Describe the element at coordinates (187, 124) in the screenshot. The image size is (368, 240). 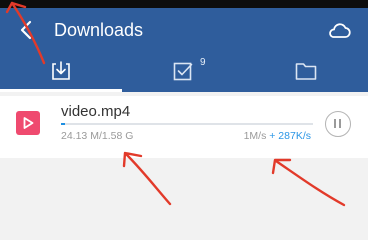
I see `download-progress-bar` at that location.